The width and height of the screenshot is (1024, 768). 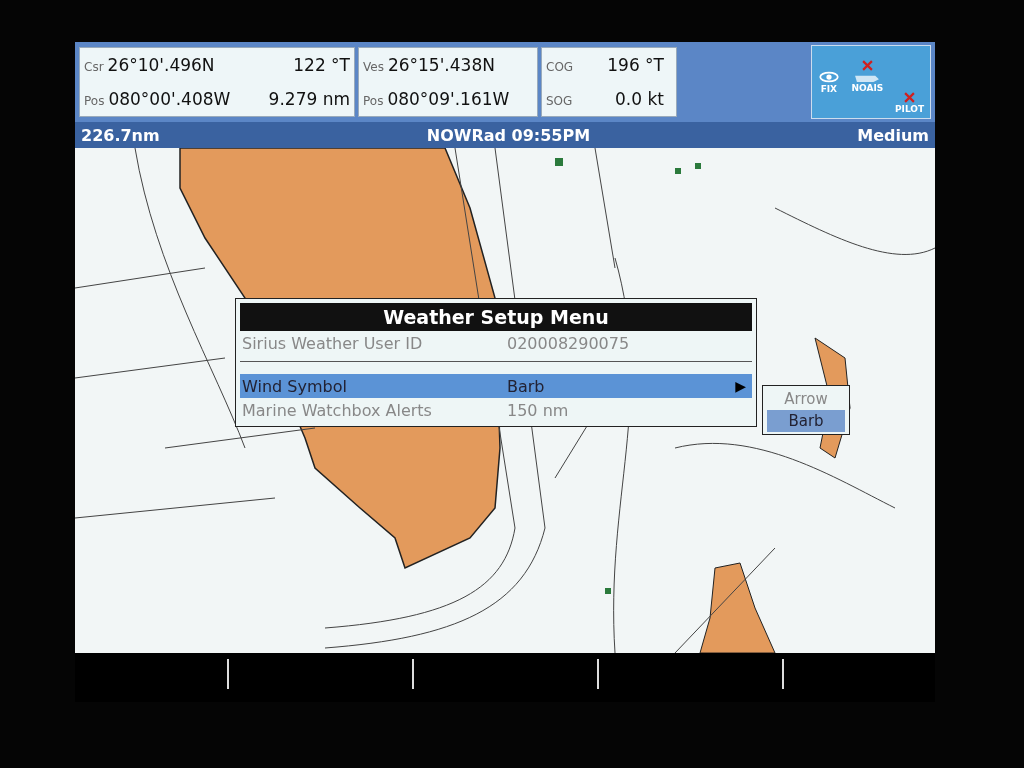 I want to click on menu-item: Sirius Weather User ID 020008290075, so click(x=496, y=343).